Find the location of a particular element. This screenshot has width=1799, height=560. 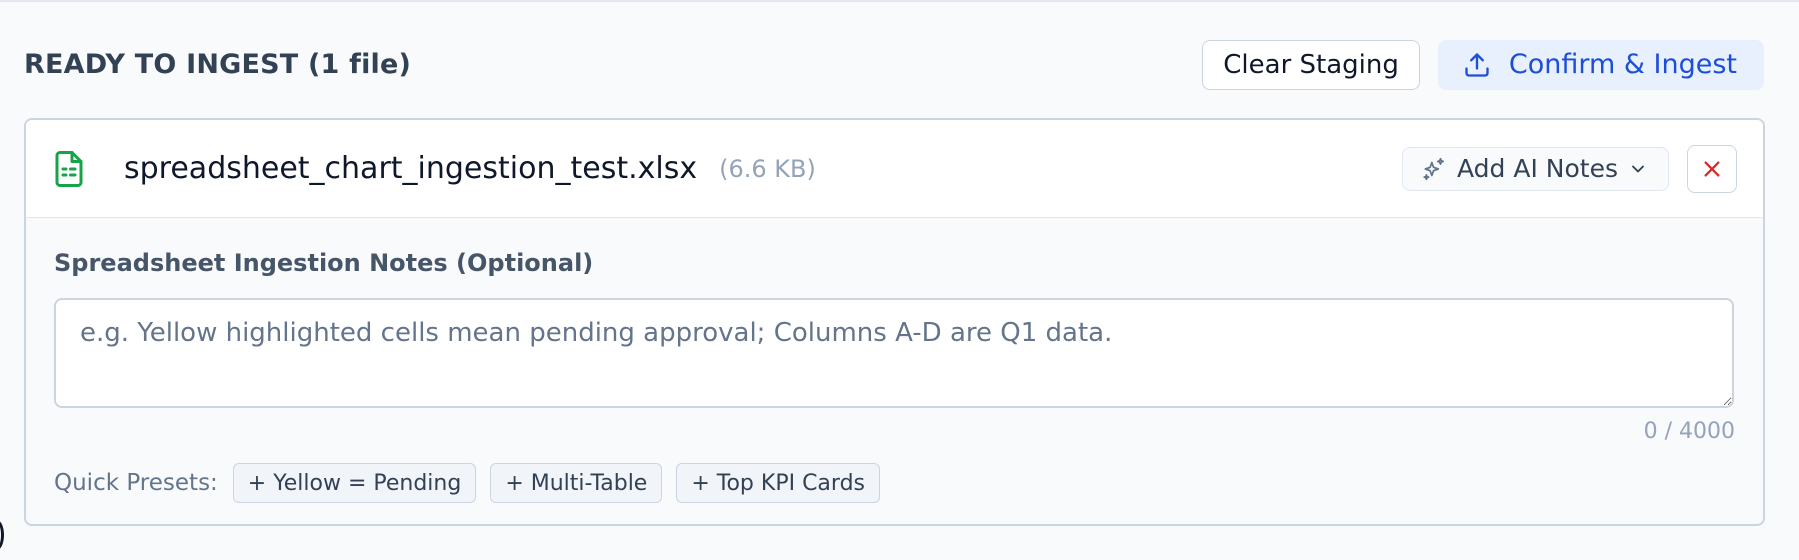

corner-circle-decoration is located at coordinates (2, 535).